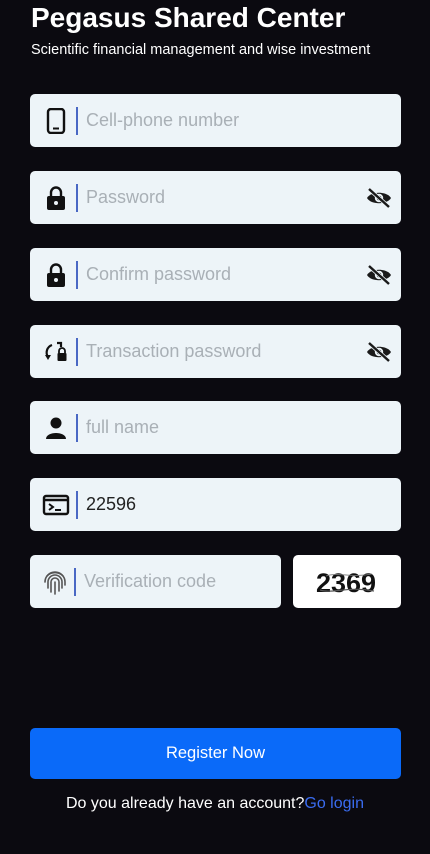  I want to click on go-login-link: Go login, so click(334, 803).